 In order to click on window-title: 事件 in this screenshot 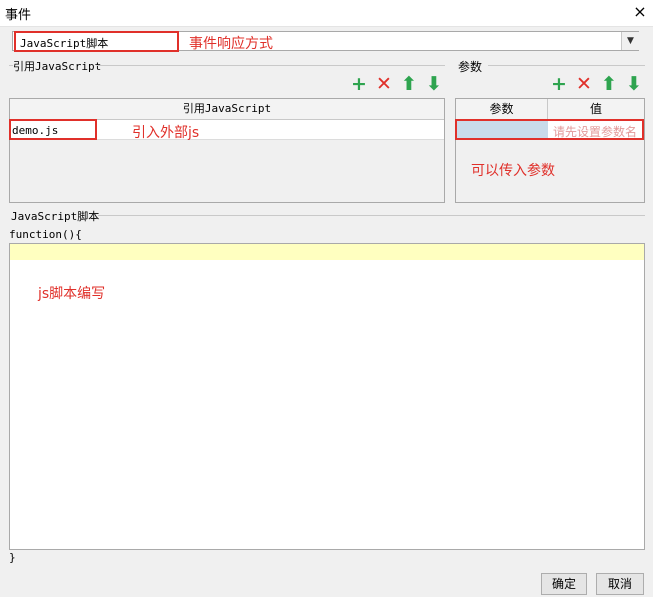, I will do `click(18, 15)`.